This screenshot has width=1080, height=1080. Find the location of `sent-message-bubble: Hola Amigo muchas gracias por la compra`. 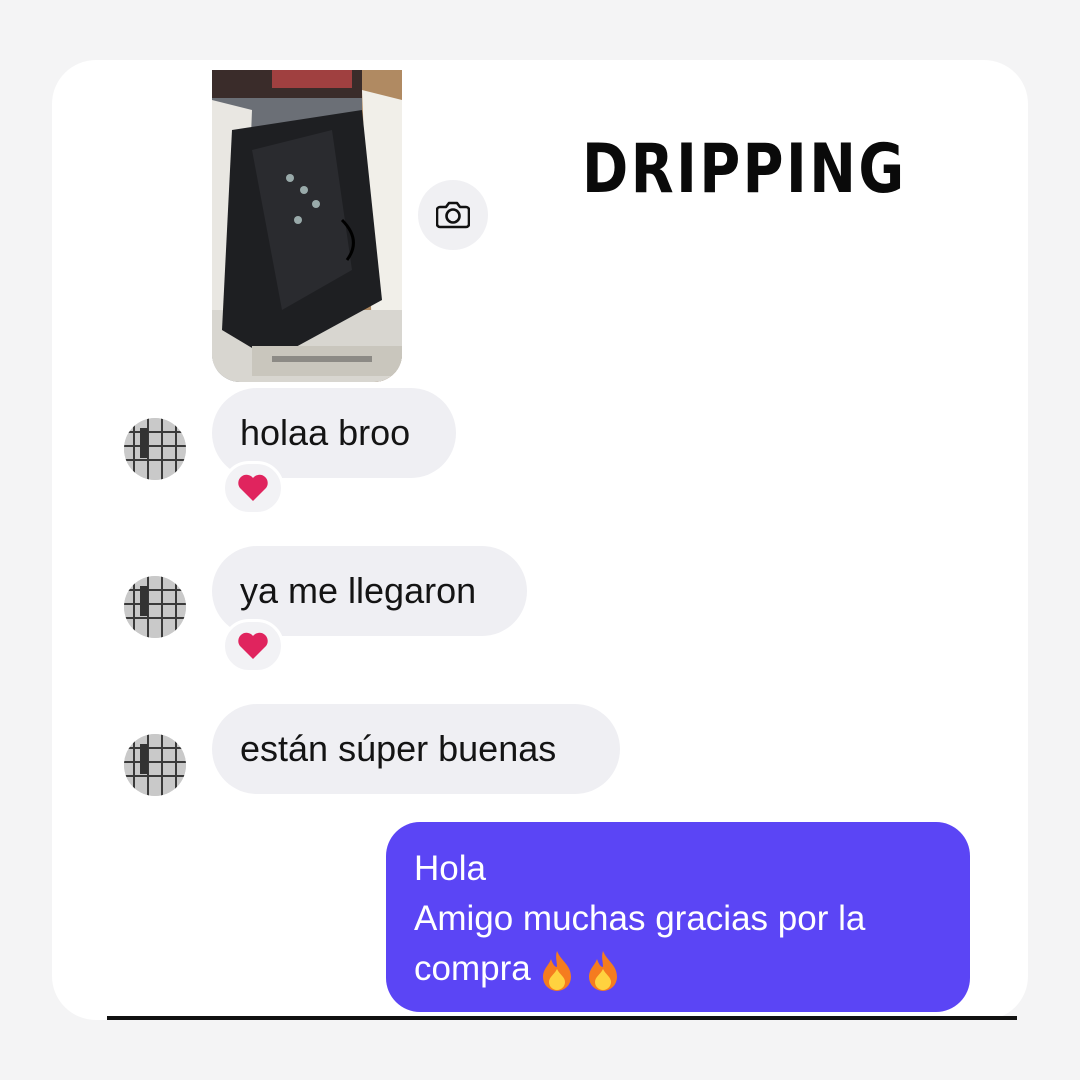

sent-message-bubble: Hola Amigo muchas gracias por la compra is located at coordinates (678, 917).